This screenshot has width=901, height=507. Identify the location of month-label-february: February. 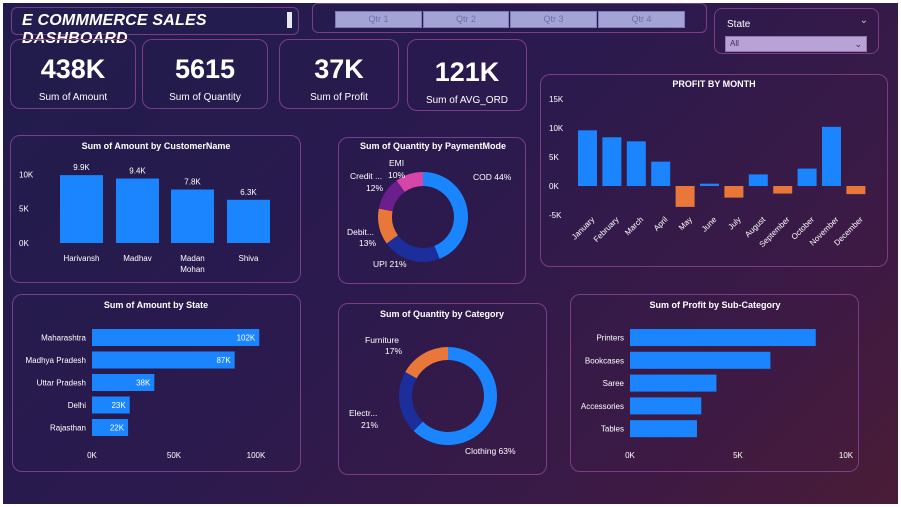
(606, 229).